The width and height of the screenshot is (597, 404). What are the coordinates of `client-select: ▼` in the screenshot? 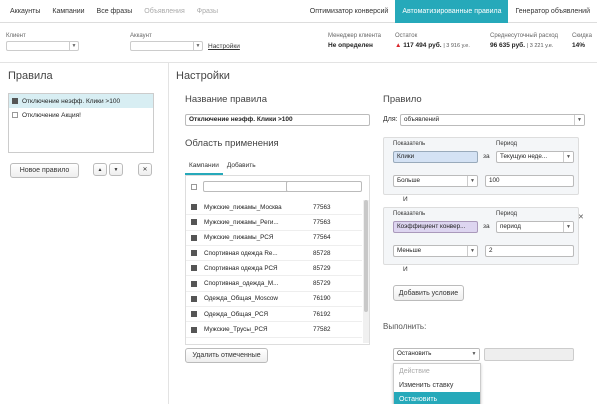 It's located at (42, 46).